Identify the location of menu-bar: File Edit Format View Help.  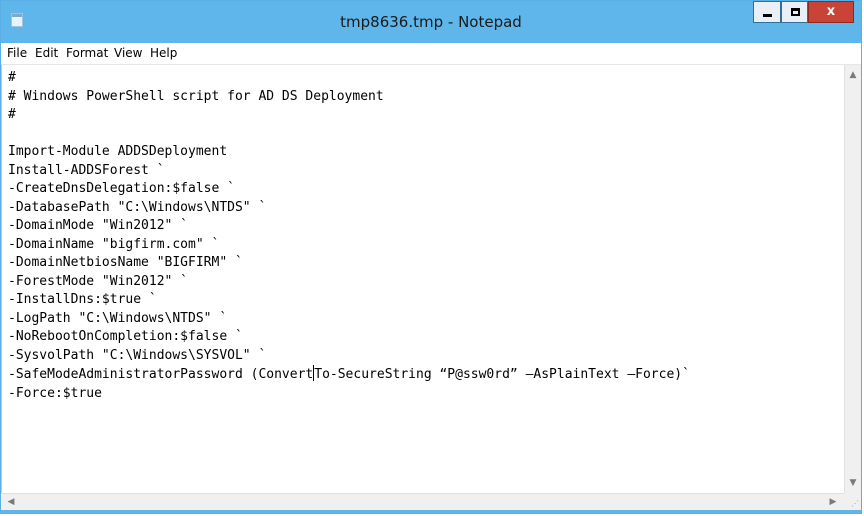
(431, 54).